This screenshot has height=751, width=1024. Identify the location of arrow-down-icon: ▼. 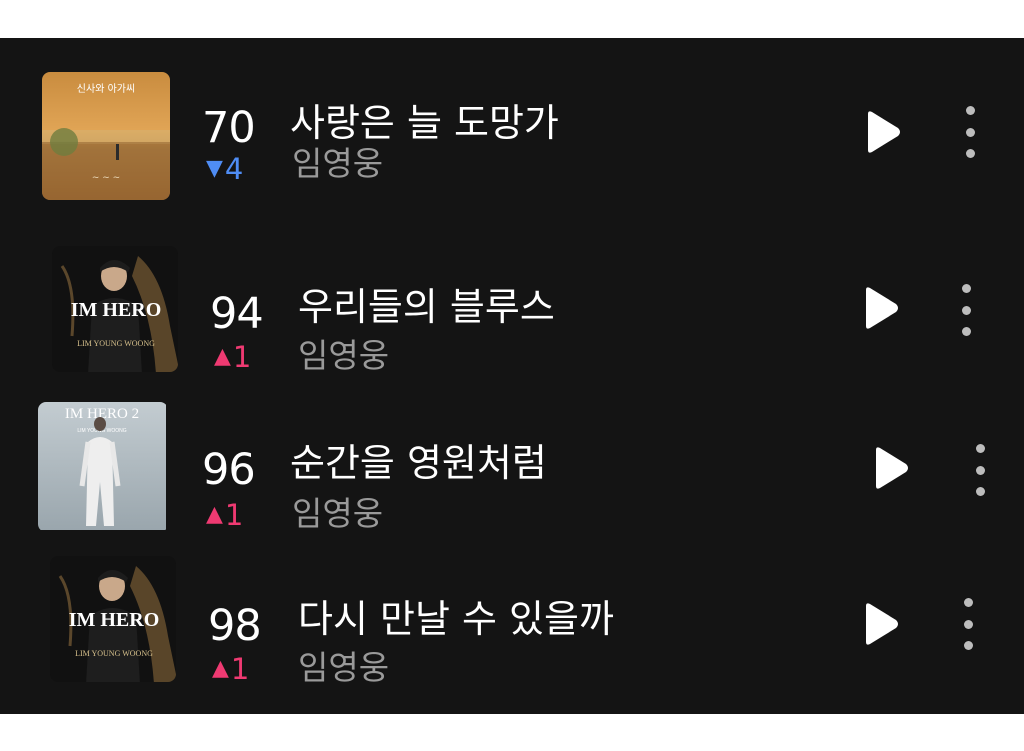
(214, 168).